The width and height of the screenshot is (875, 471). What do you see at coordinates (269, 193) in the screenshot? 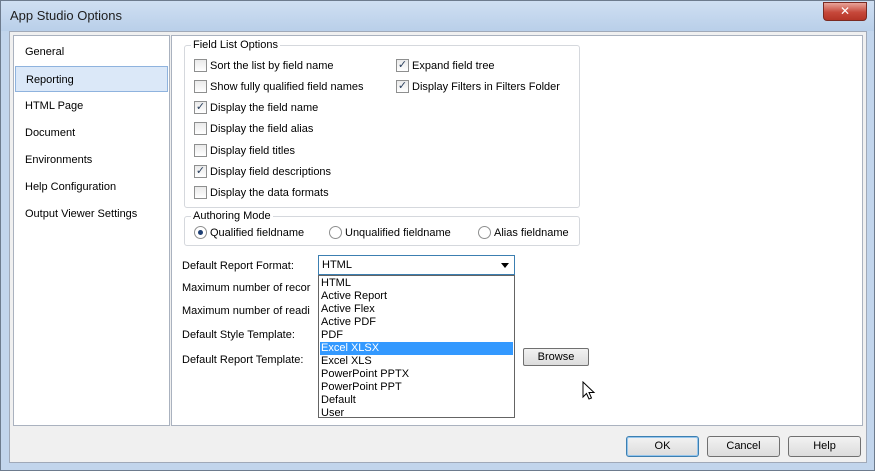
I see `checkbox-label: Display the data formats` at bounding box center [269, 193].